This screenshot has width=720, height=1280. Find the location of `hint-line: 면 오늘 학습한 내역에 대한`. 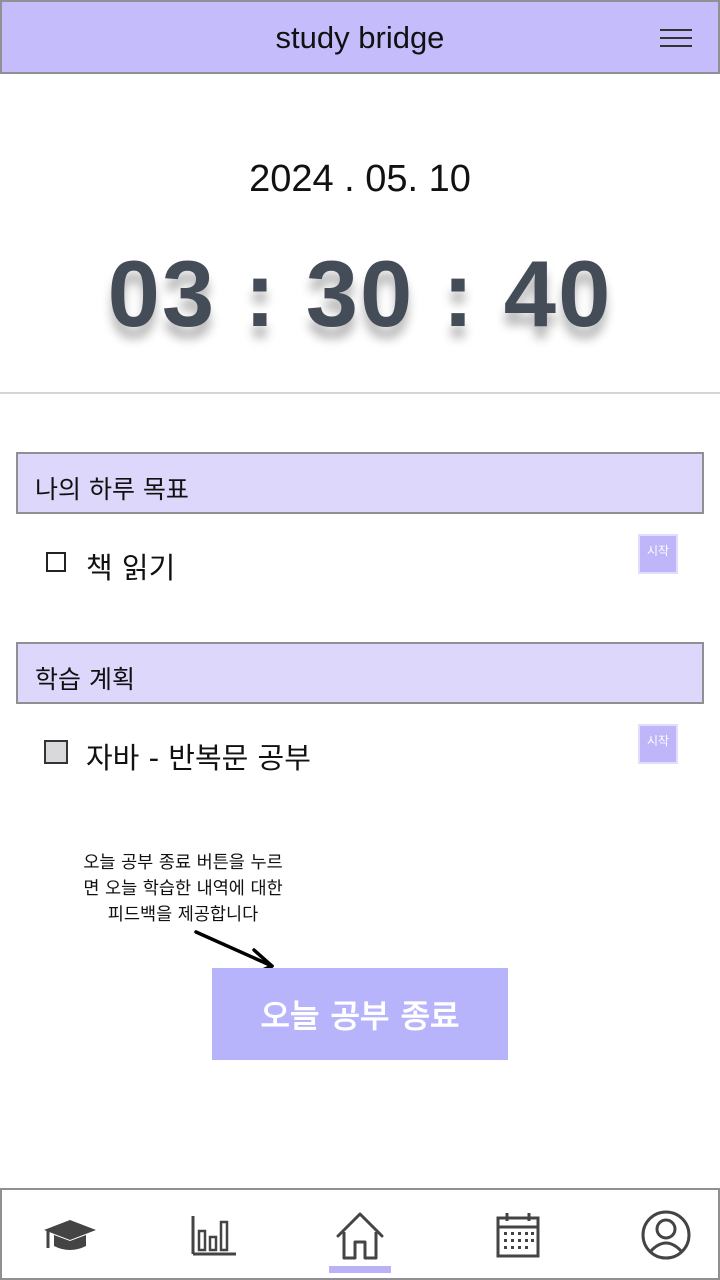

hint-line: 면 오늘 학습한 내역에 대한 is located at coordinates (183, 889).